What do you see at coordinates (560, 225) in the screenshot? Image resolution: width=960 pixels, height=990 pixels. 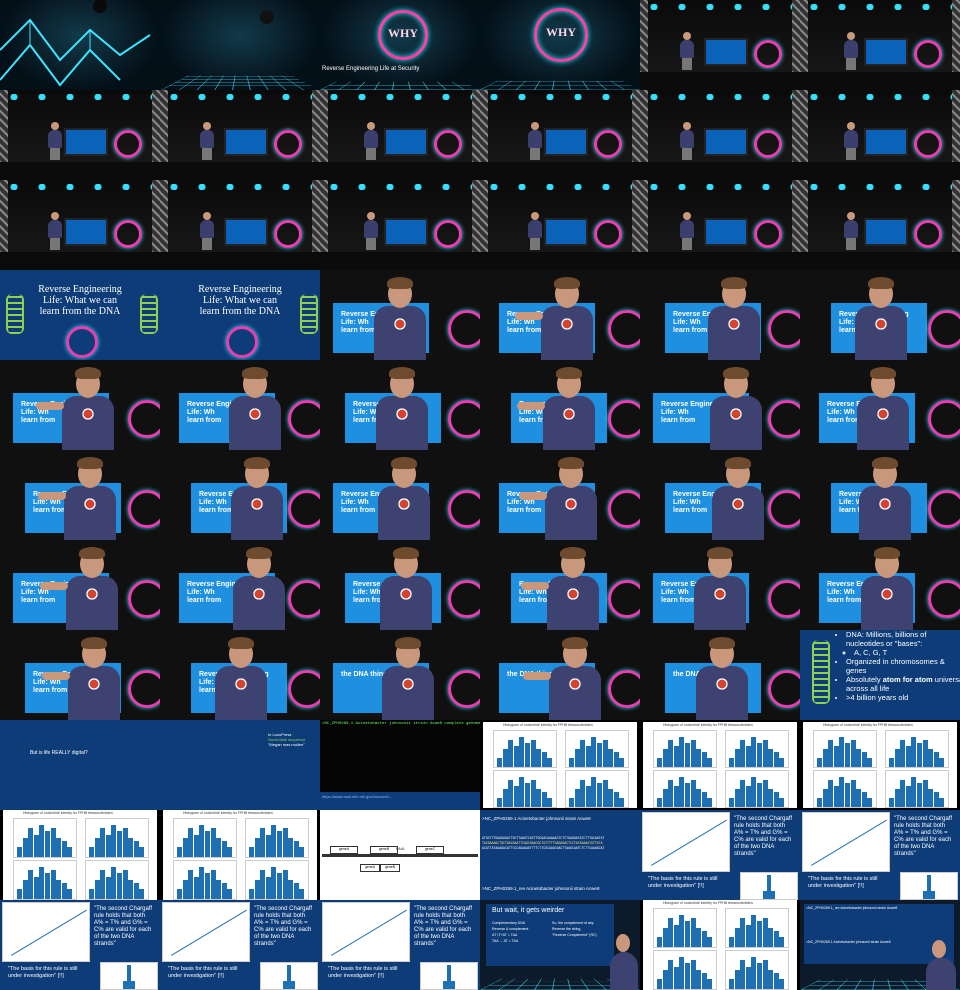 I see `frame-stage-wide` at bounding box center [560, 225].